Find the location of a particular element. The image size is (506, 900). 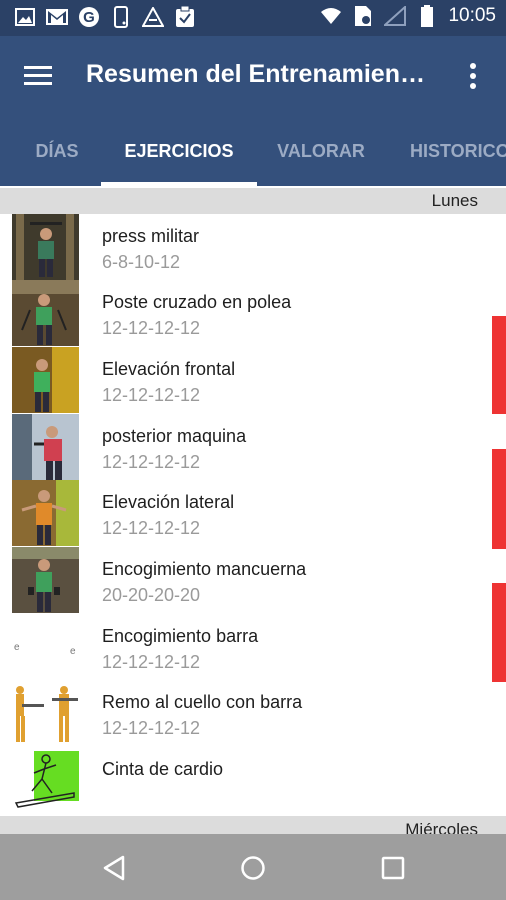

notification-icons: G is located at coordinates (105, 17).